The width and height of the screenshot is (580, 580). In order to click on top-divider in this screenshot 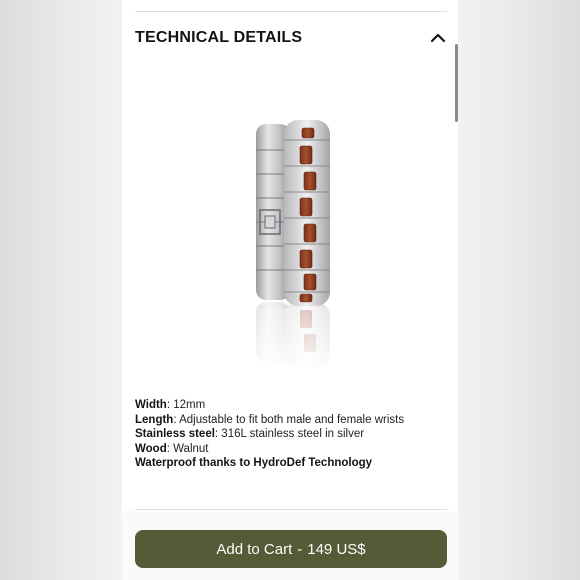, I will do `click(291, 11)`.